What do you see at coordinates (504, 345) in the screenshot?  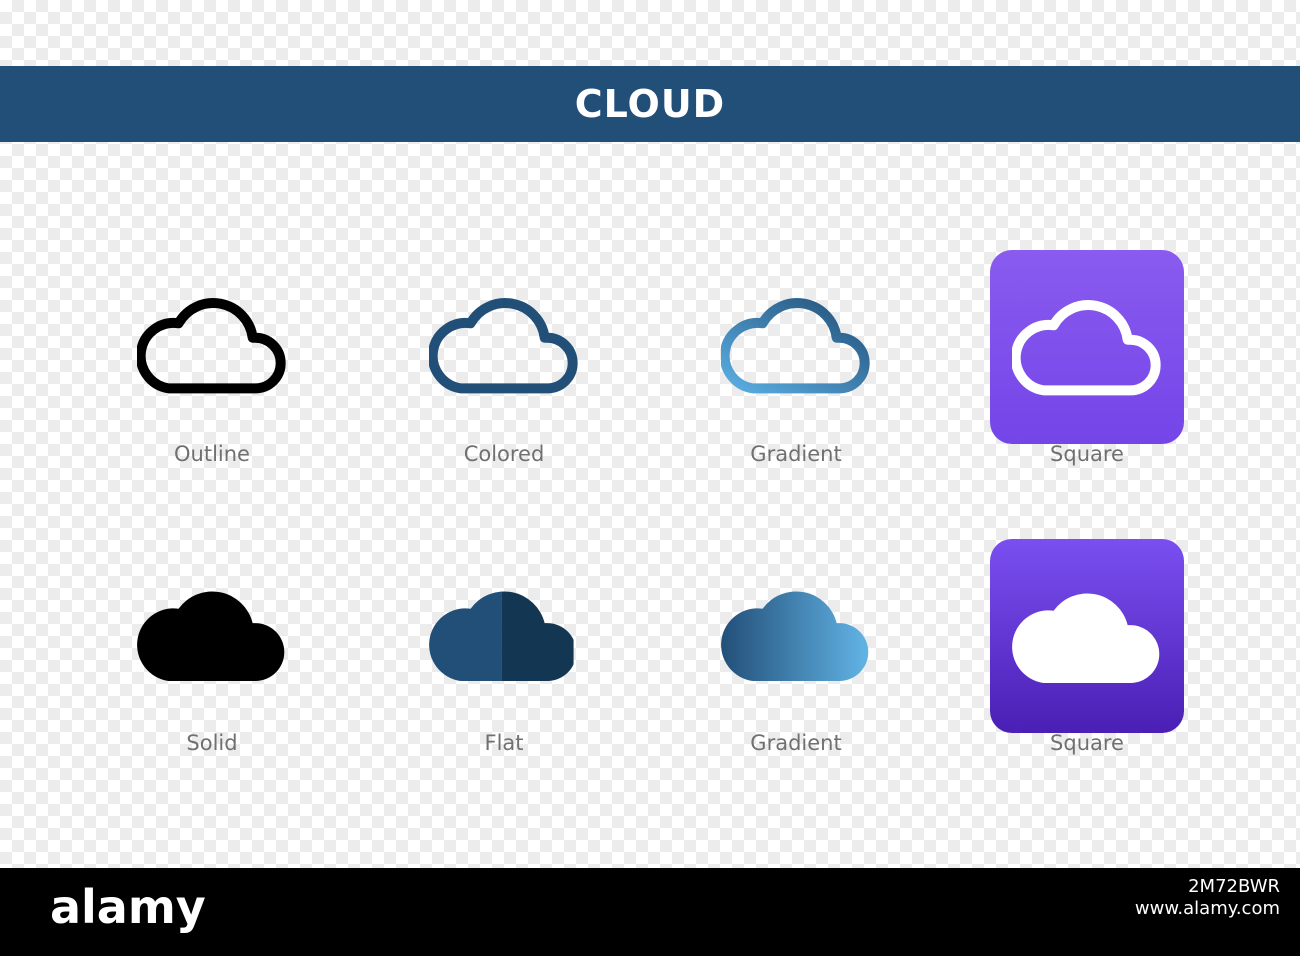 I see `cloud-colored-icon` at bounding box center [504, 345].